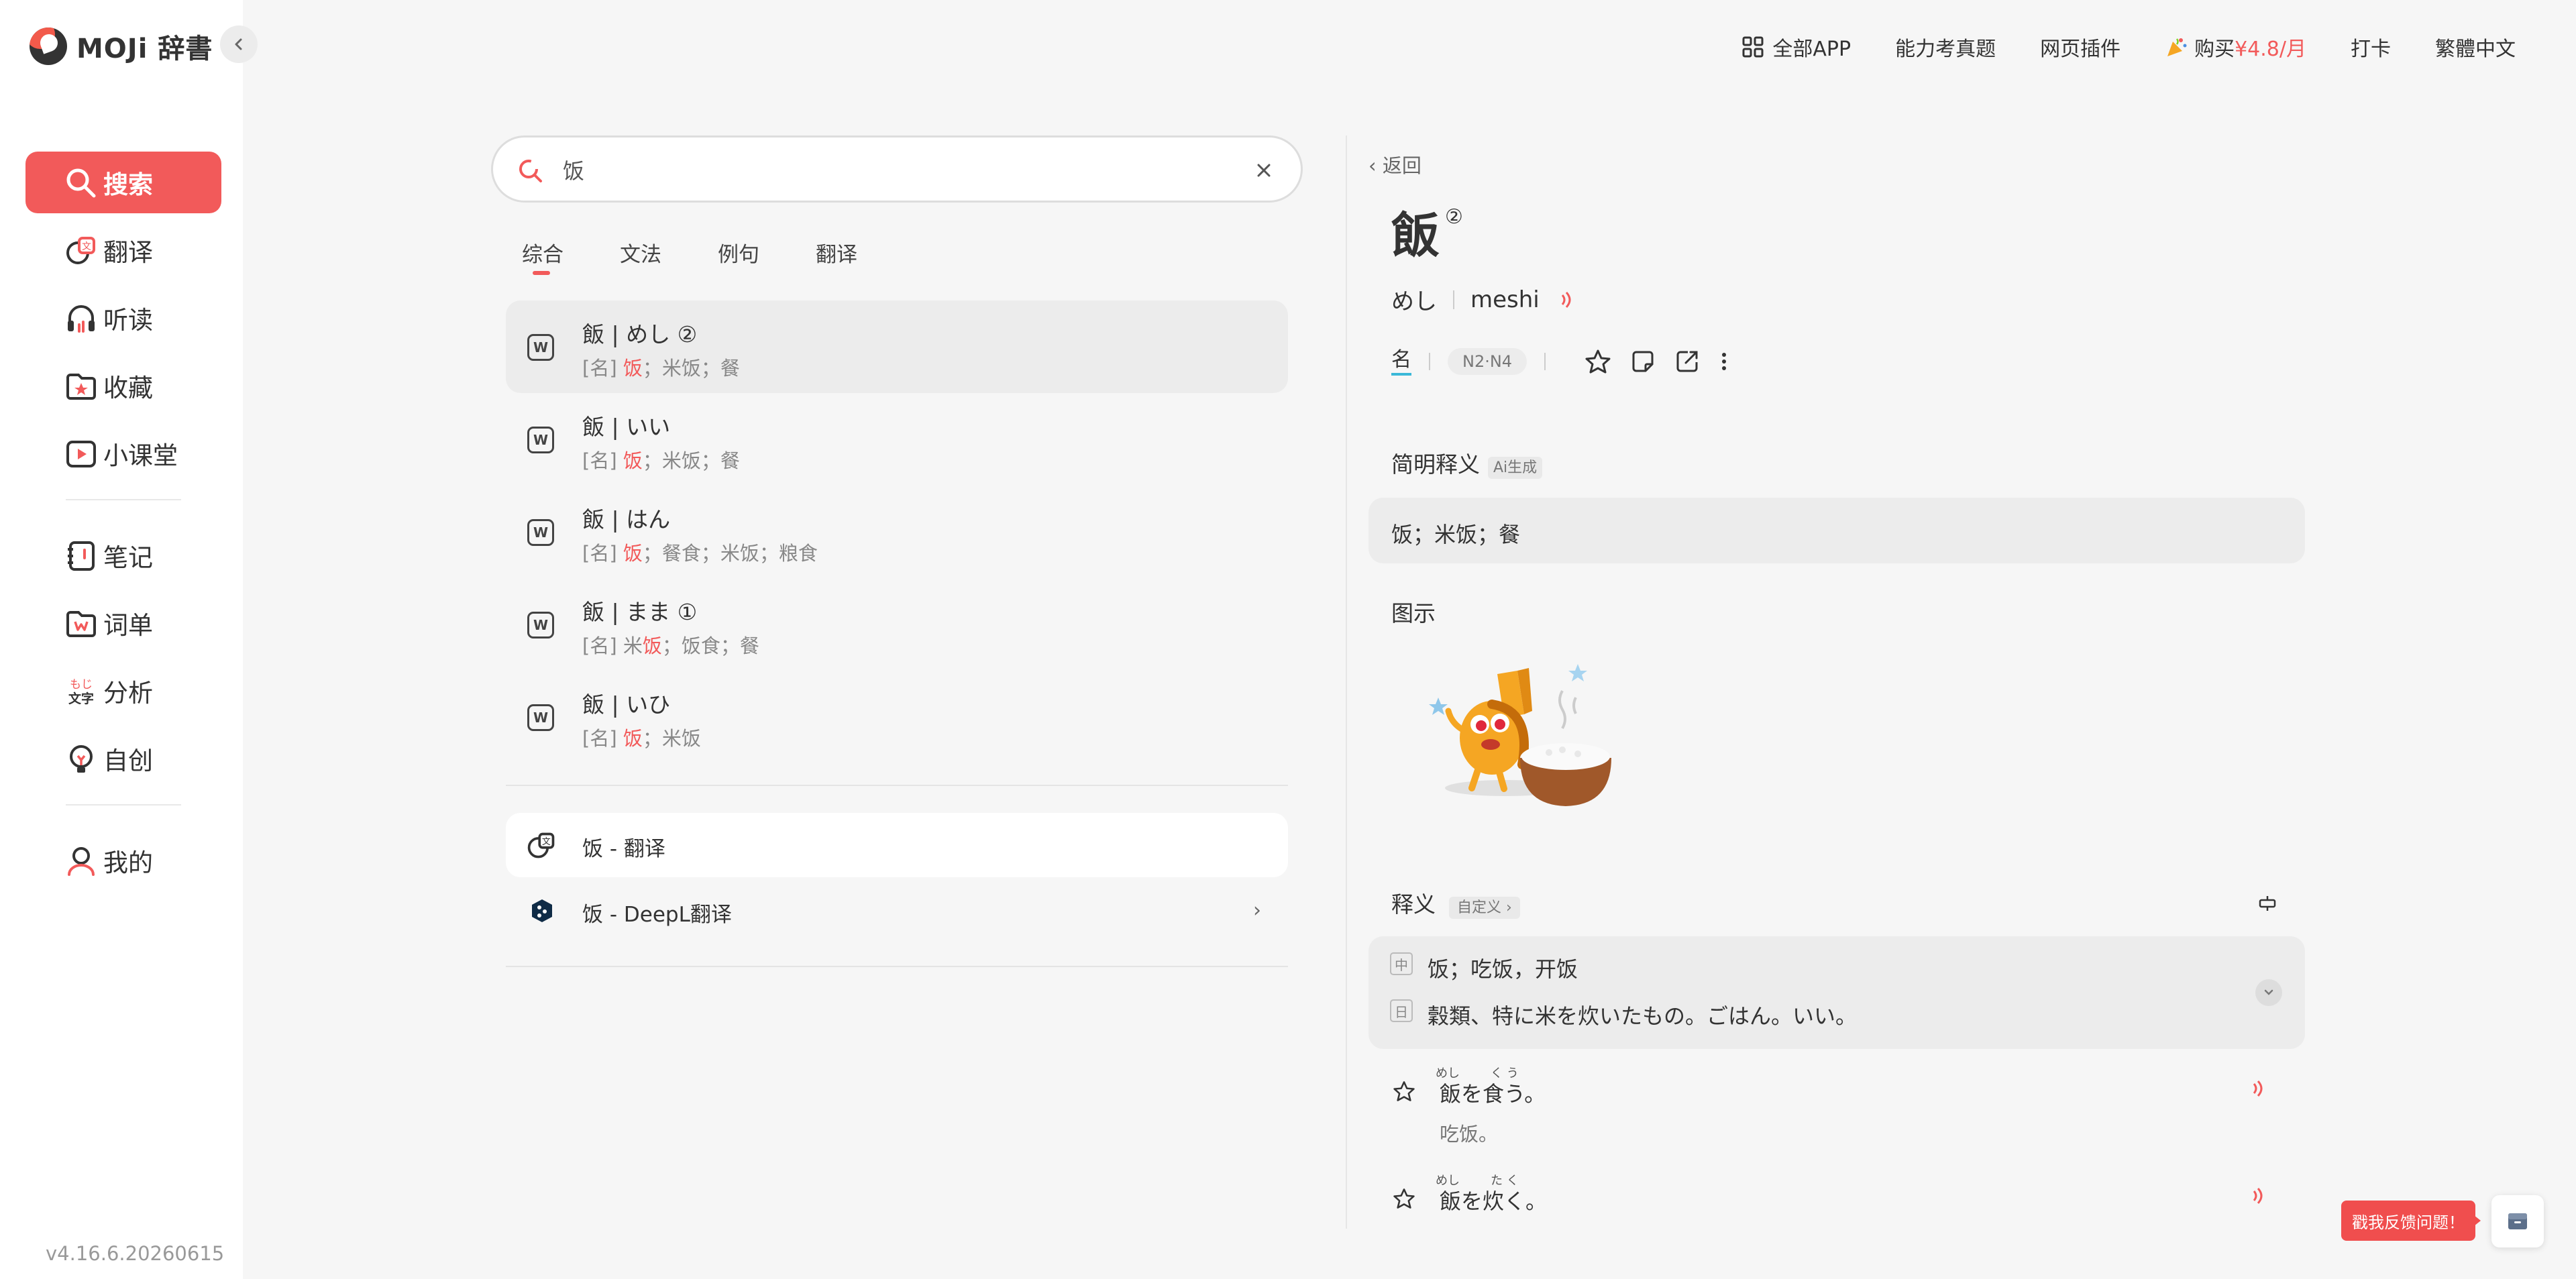 This screenshot has height=1279, width=2576. What do you see at coordinates (2214, 50) in the screenshot?
I see `buy-label: 购买` at bounding box center [2214, 50].